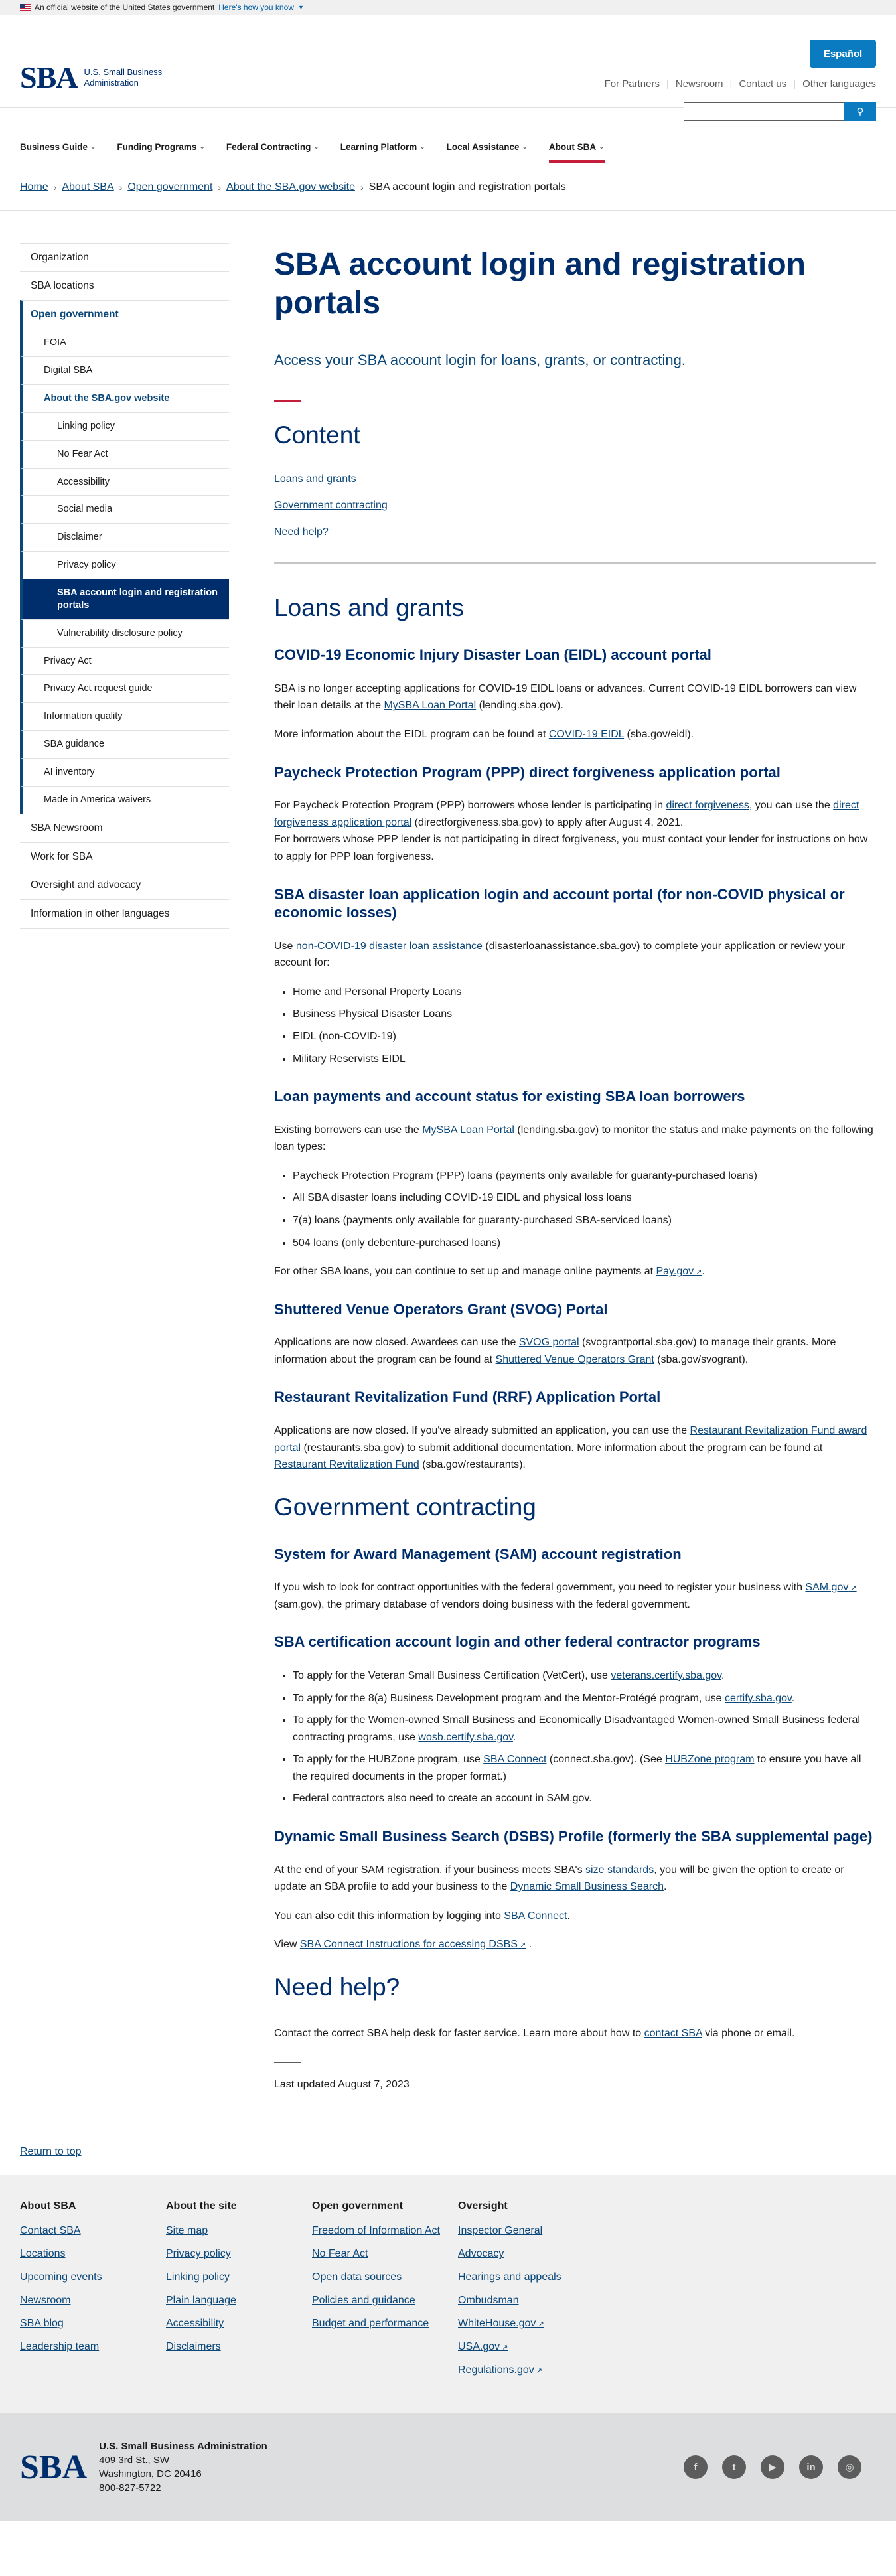 The height and width of the screenshot is (2576, 896). I want to click on youtube-icon: ▶, so click(772, 2468).